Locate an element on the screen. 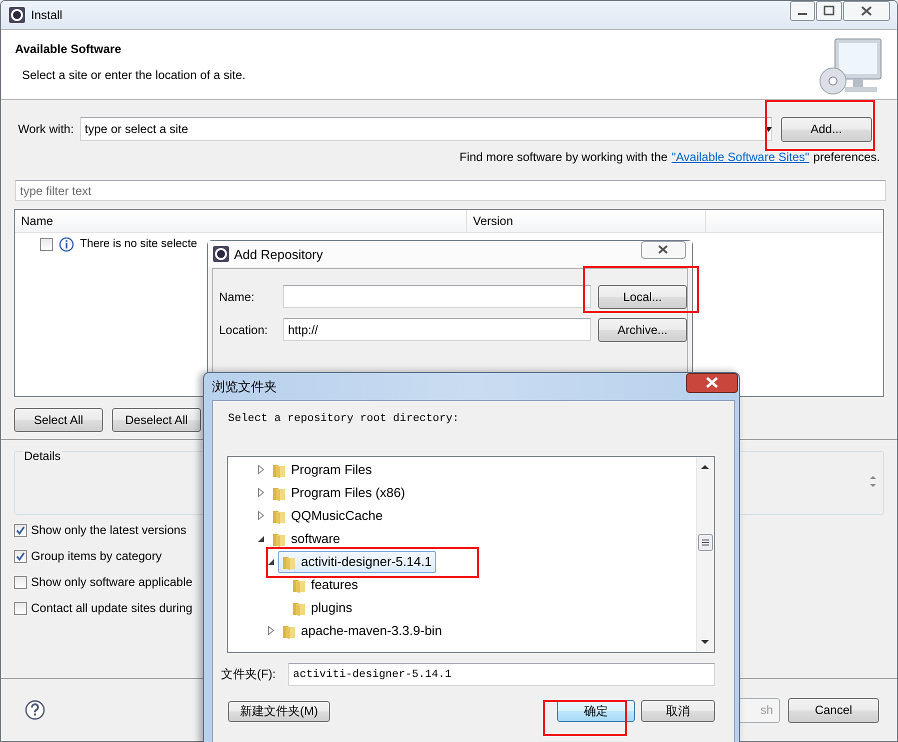  folder-item: features is located at coordinates (325, 585).